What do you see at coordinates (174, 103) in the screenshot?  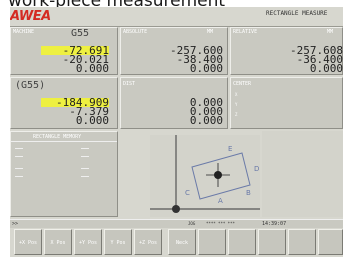 I see `distance-panel: DIST 0.000 0.000 0.000` at bounding box center [174, 103].